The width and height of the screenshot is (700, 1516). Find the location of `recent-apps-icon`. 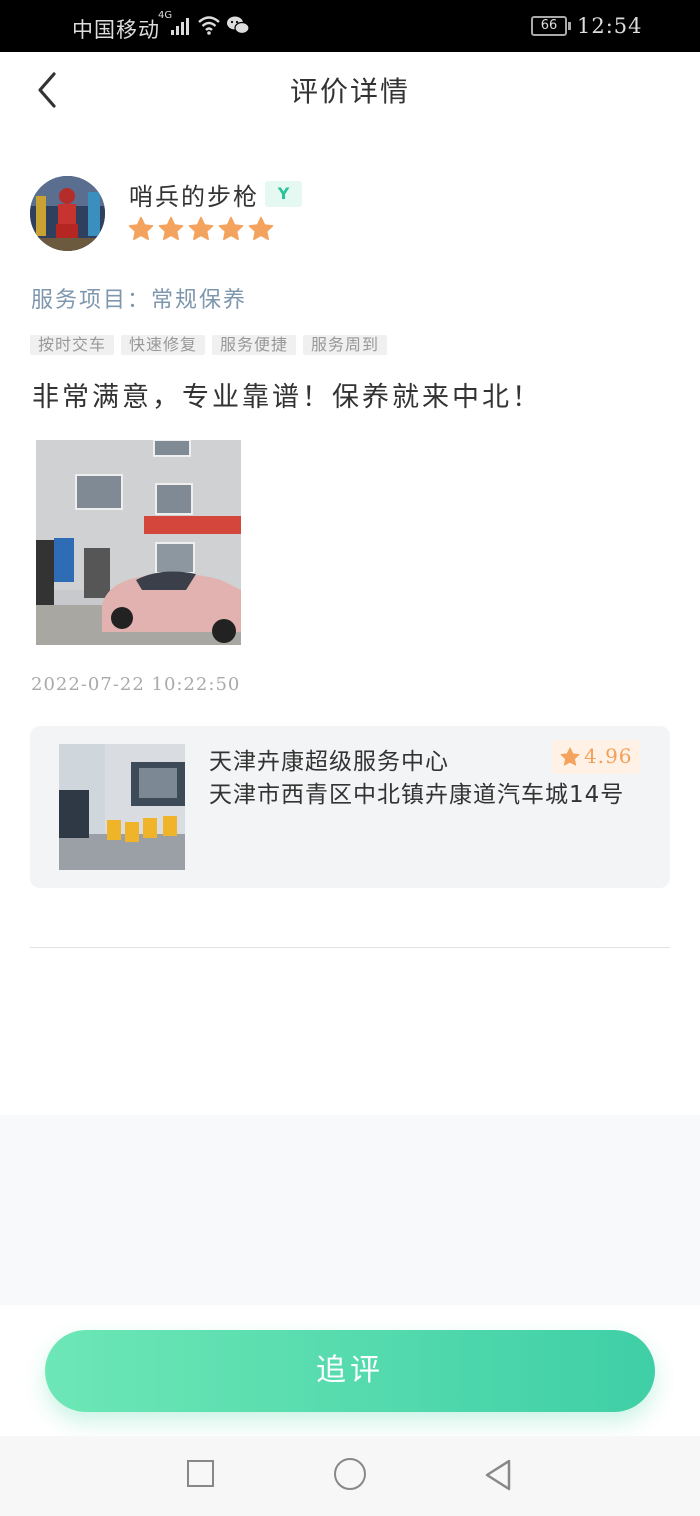

recent-apps-icon is located at coordinates (200, 1473).